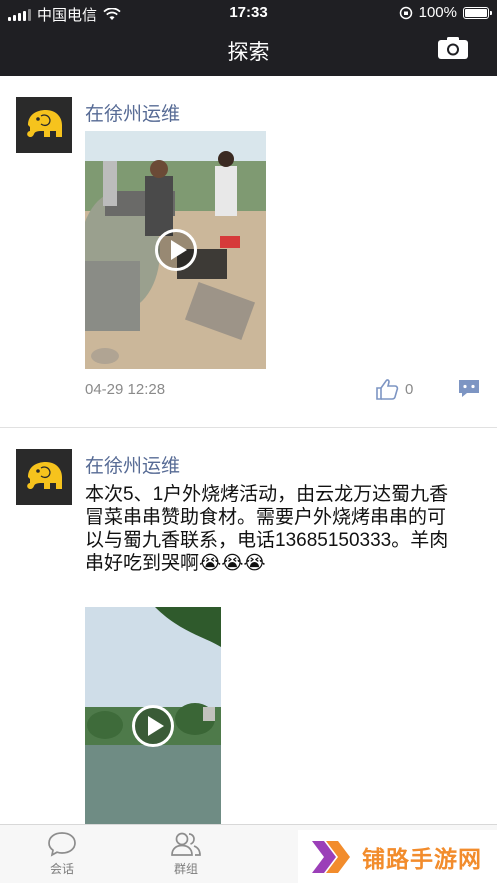  Describe the element at coordinates (477, 12) in the screenshot. I see `battery-icon` at that location.